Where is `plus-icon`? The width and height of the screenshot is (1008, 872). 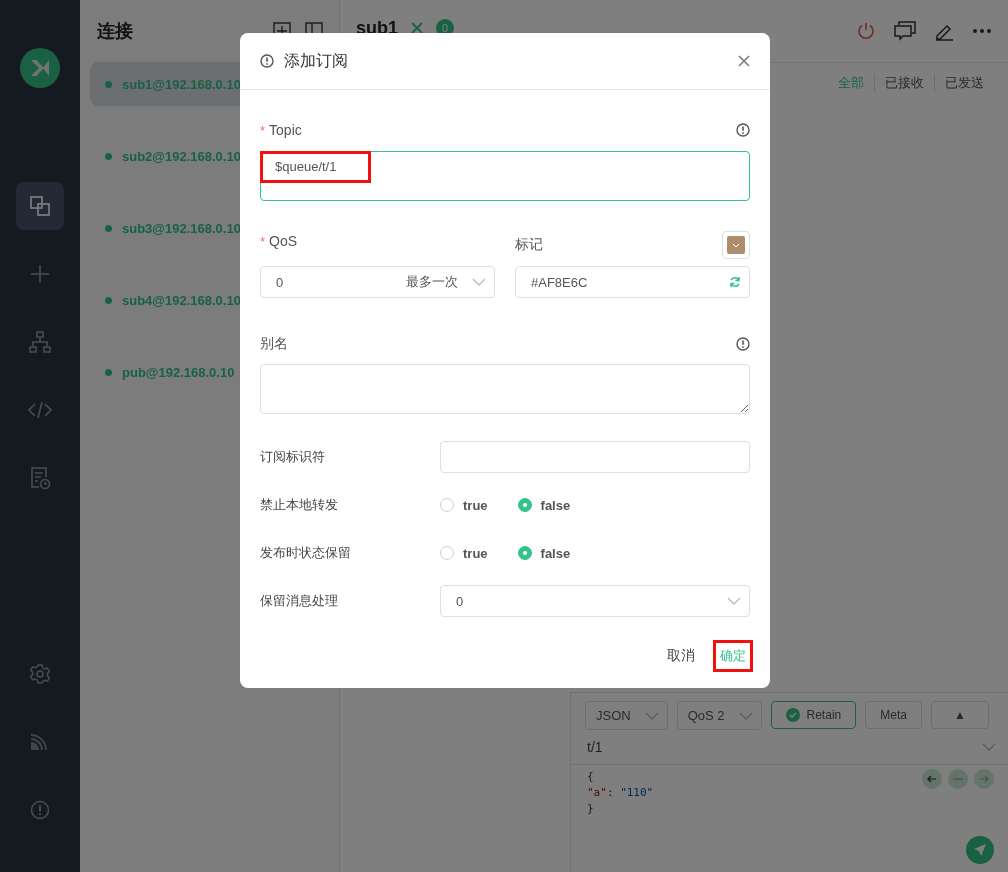 plus-icon is located at coordinates (40, 274).